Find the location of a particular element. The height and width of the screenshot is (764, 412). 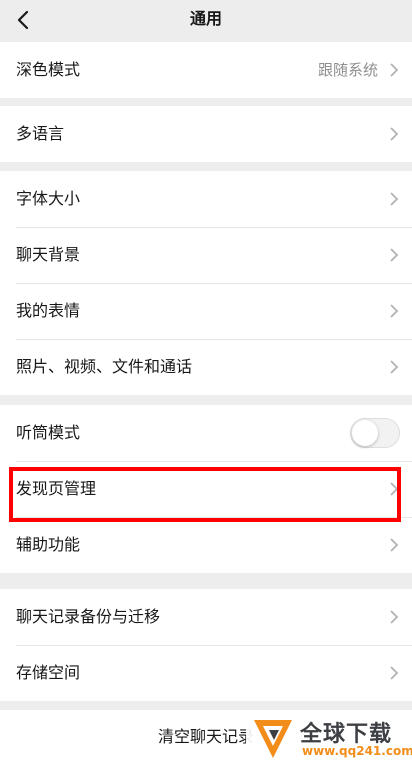

settings-item-storage: 存储空间 is located at coordinates (206, 673).